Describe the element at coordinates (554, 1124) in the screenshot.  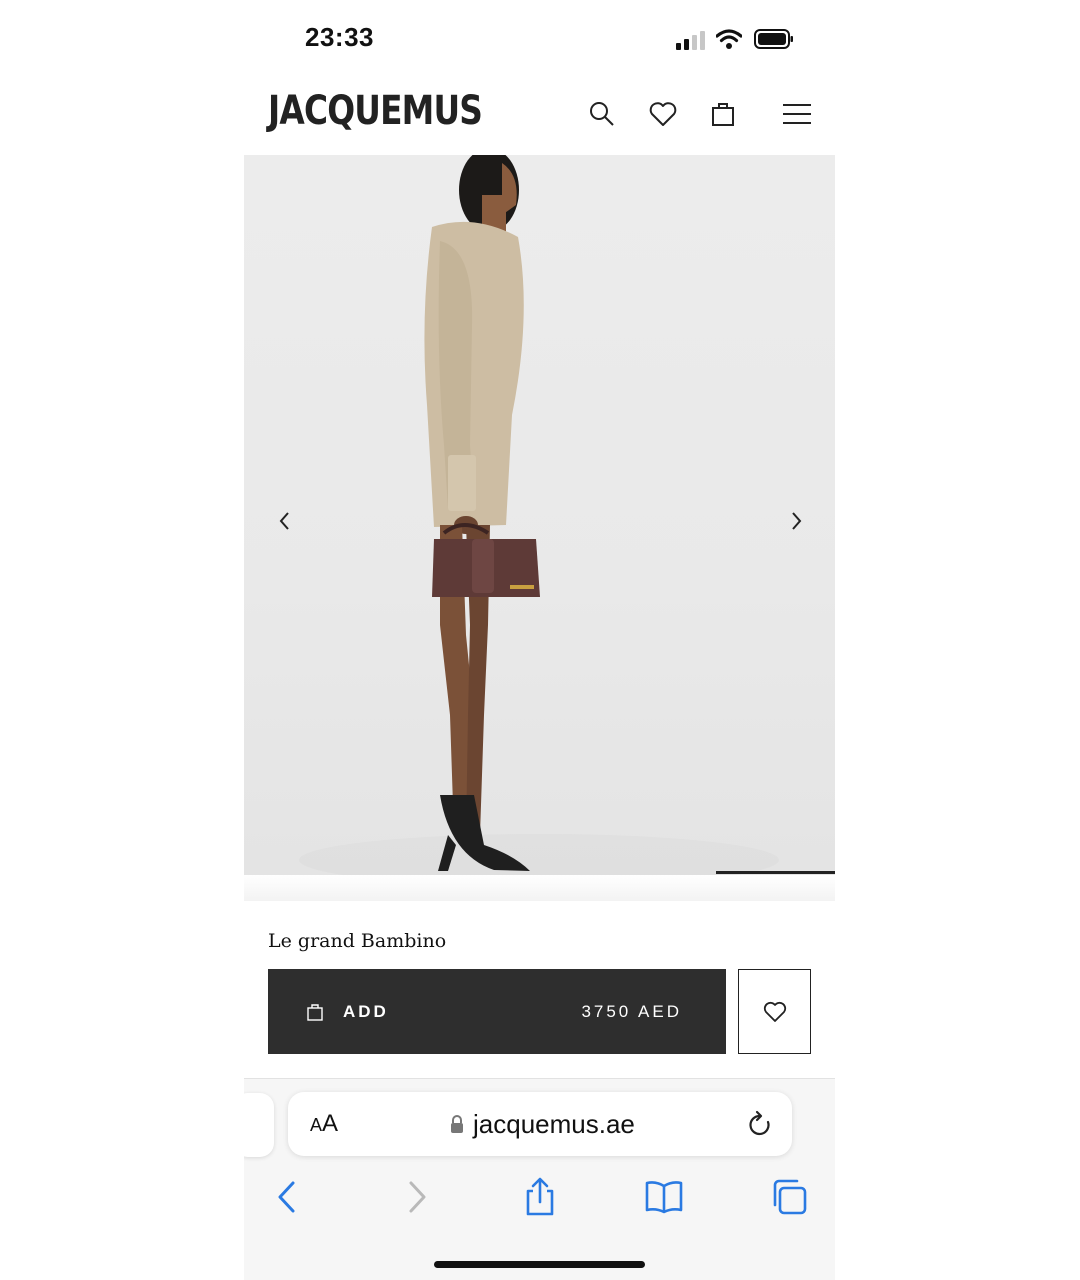
I see `url-text: jacquemus.ae` at that location.